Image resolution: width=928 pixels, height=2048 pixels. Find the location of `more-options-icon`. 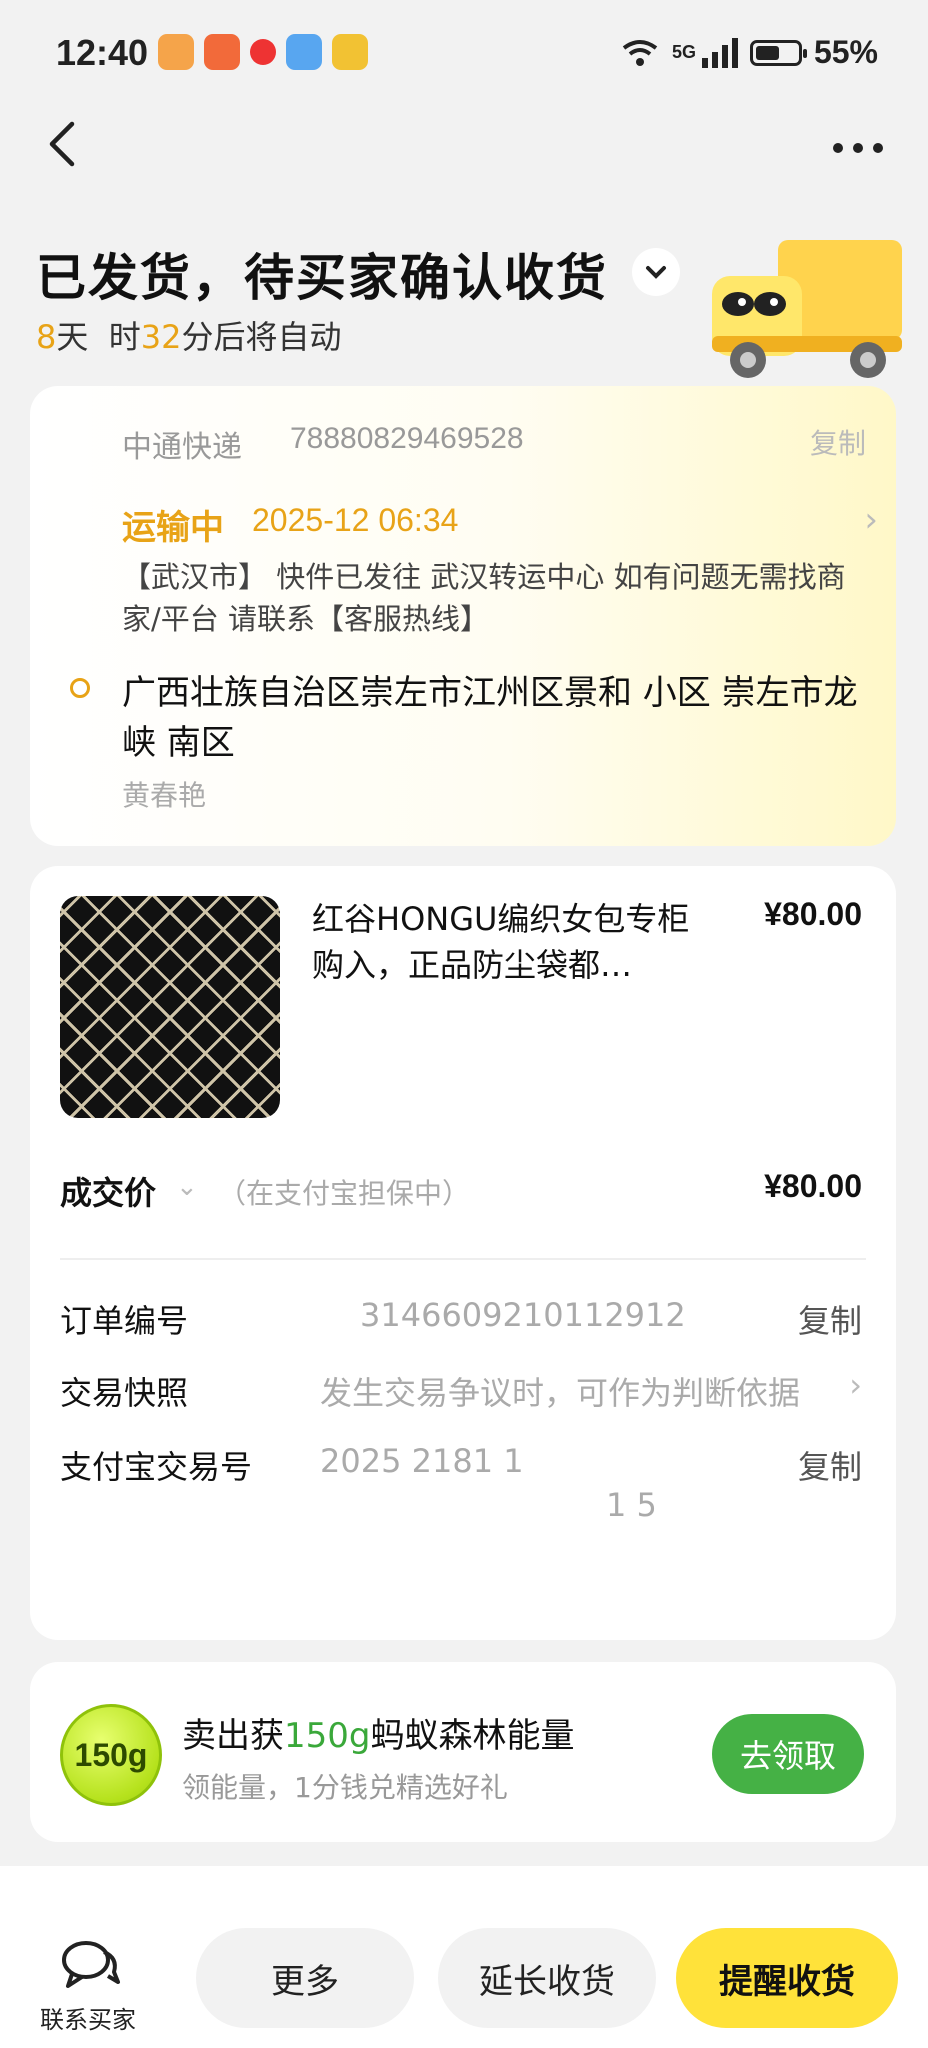

more-options-icon is located at coordinates (858, 148).